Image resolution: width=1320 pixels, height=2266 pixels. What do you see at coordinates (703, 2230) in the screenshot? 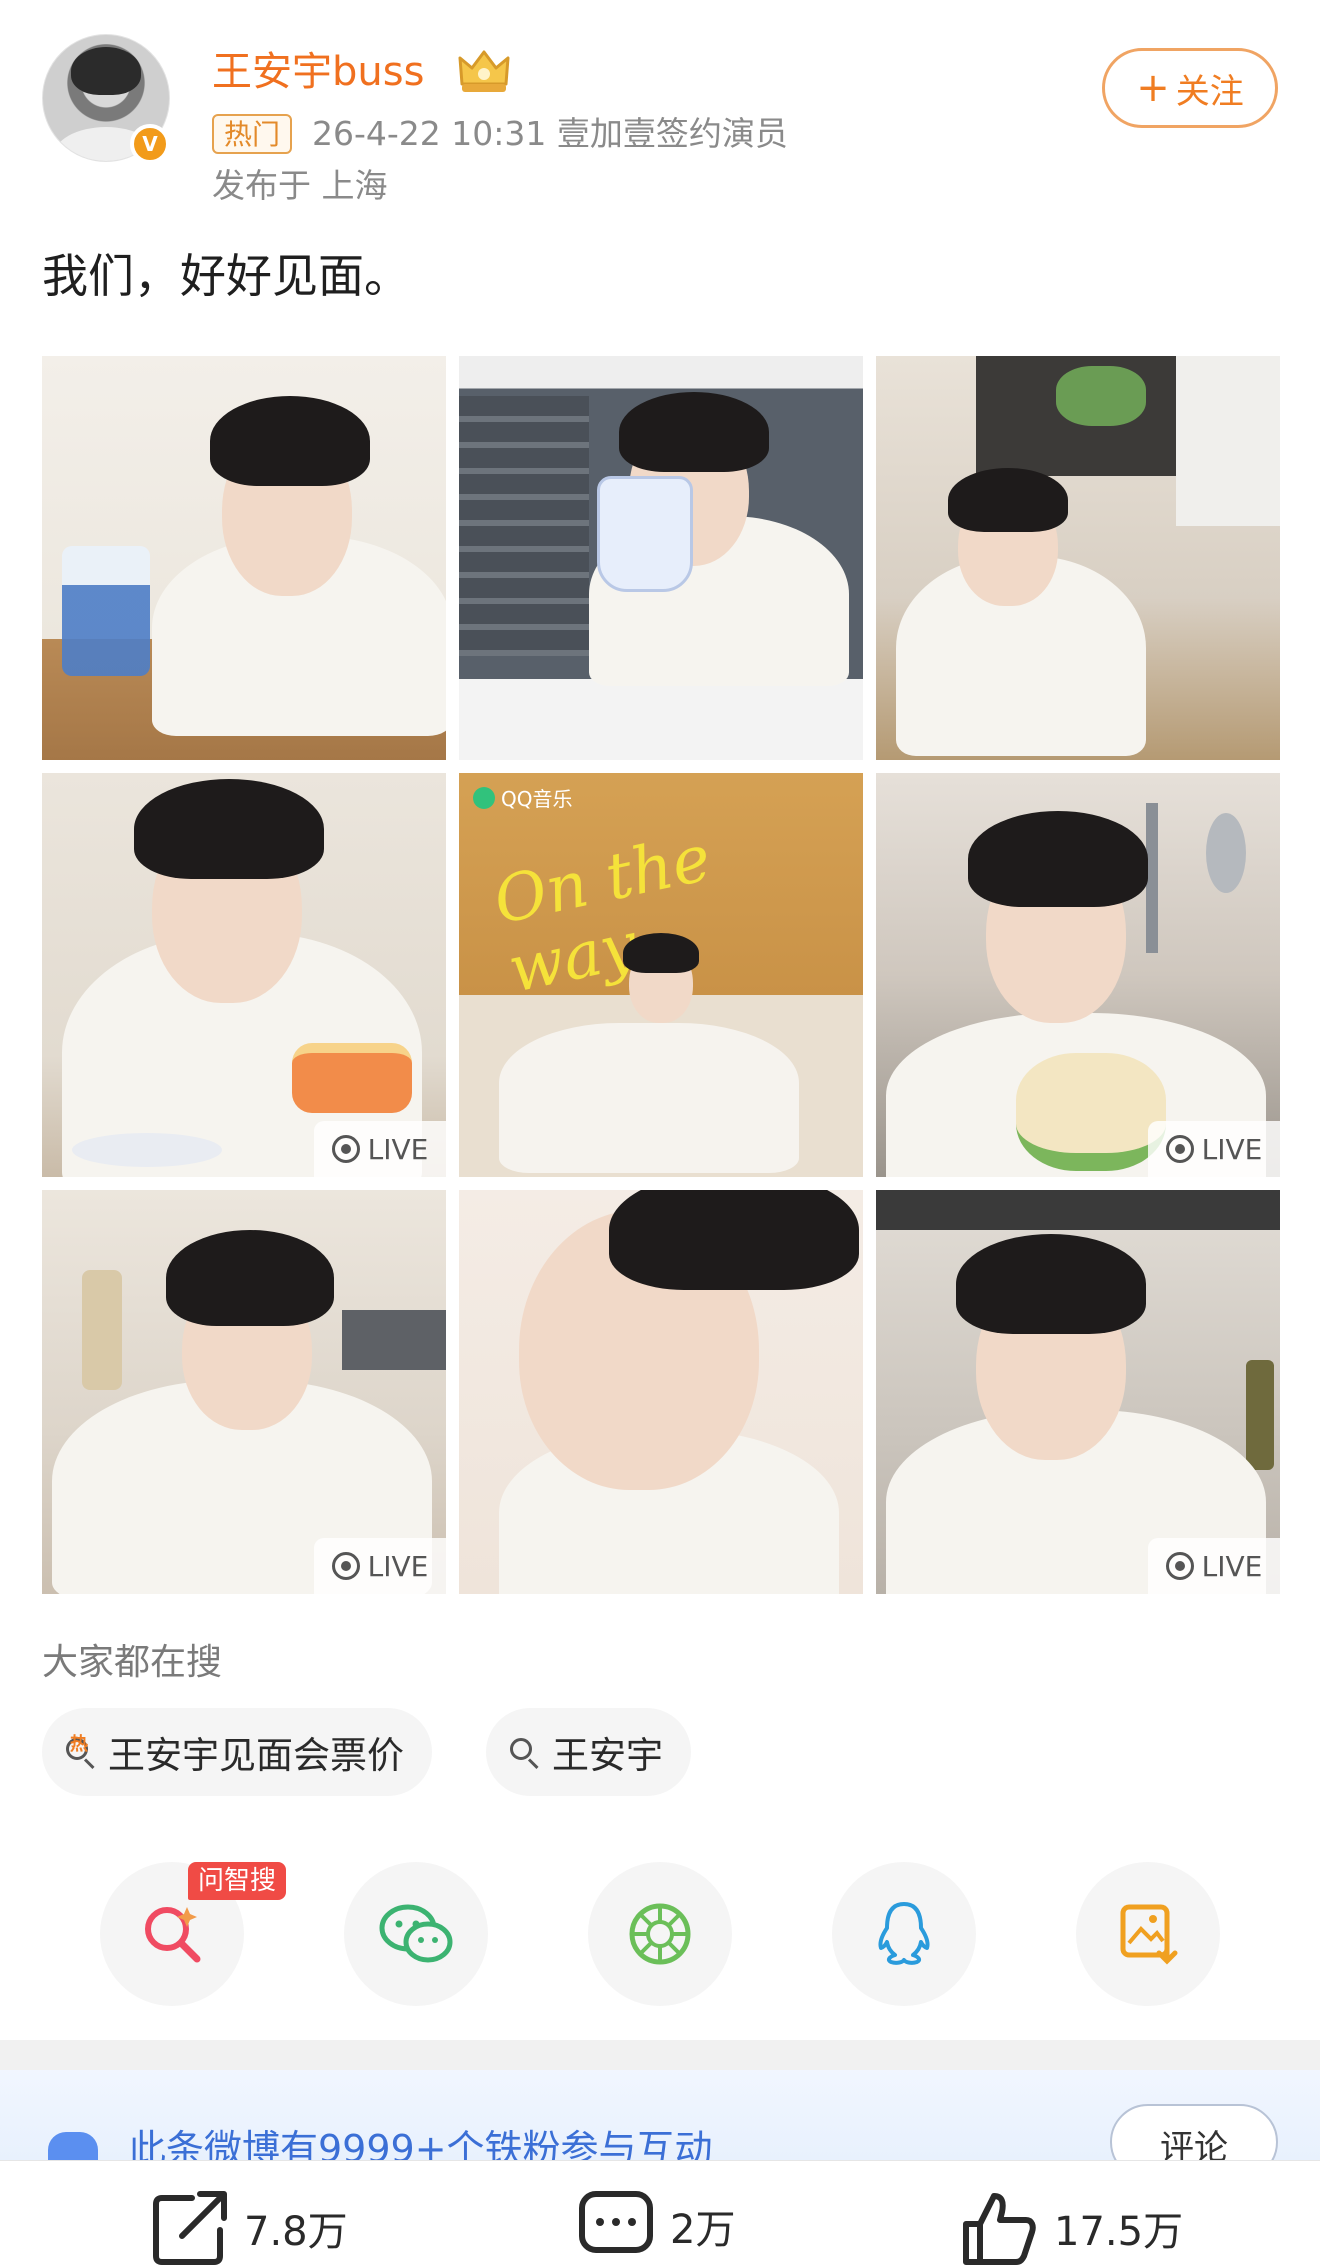
I see `comment-count: 2万` at bounding box center [703, 2230].